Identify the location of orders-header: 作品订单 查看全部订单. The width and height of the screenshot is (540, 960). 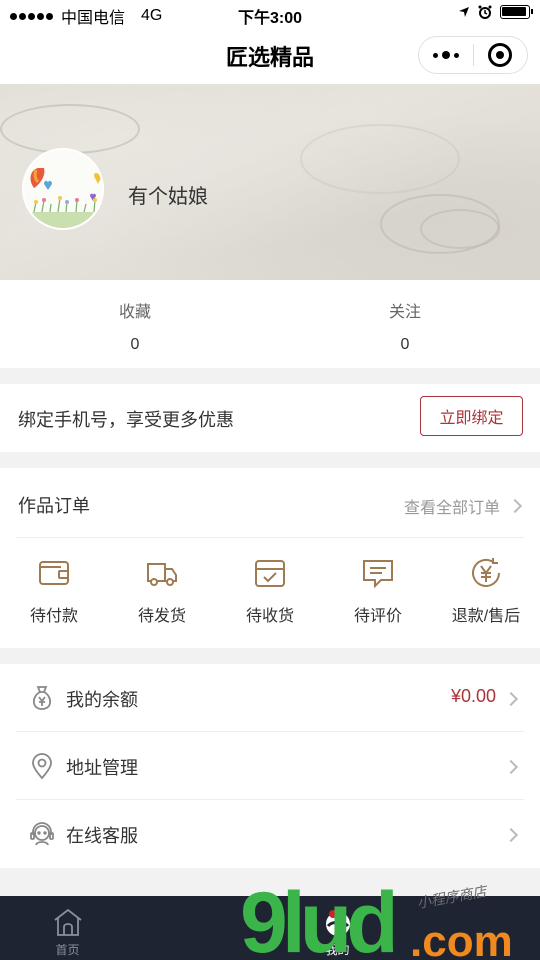
(270, 503).